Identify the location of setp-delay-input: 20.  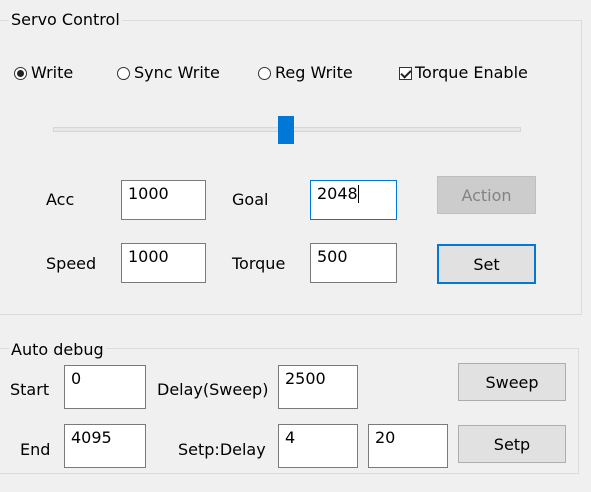
(408, 446).